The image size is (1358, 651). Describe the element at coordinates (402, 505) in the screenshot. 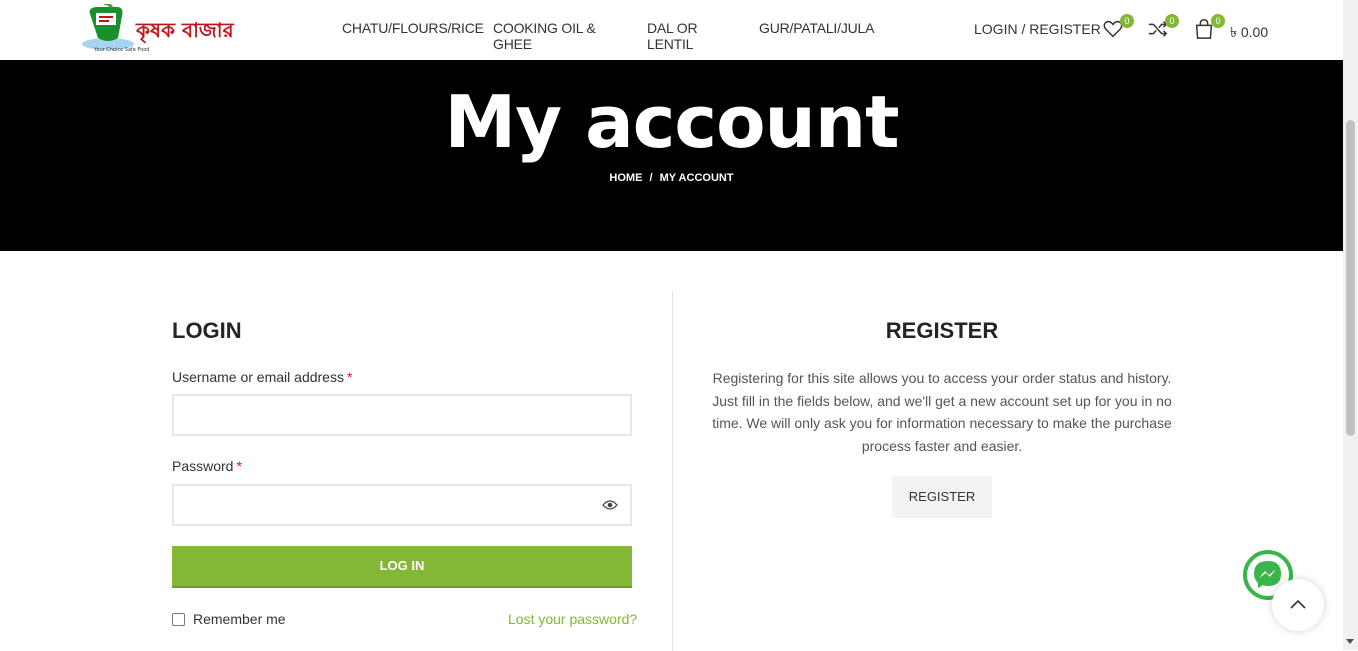

I see `password-input` at that location.